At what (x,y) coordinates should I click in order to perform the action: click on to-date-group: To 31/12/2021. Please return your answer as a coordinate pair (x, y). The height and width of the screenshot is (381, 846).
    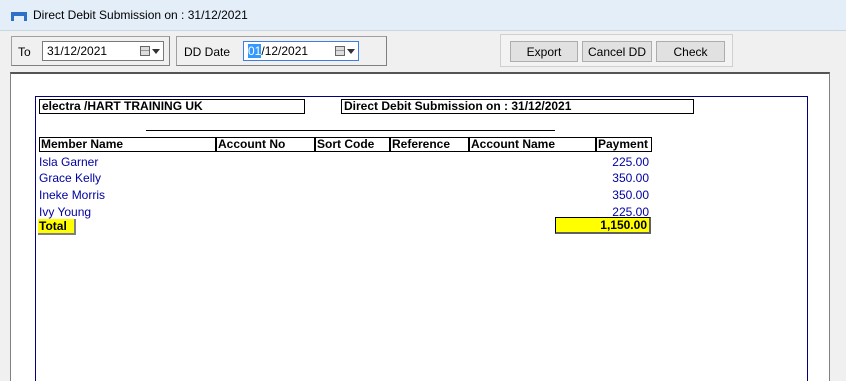
    Looking at the image, I should click on (90, 51).